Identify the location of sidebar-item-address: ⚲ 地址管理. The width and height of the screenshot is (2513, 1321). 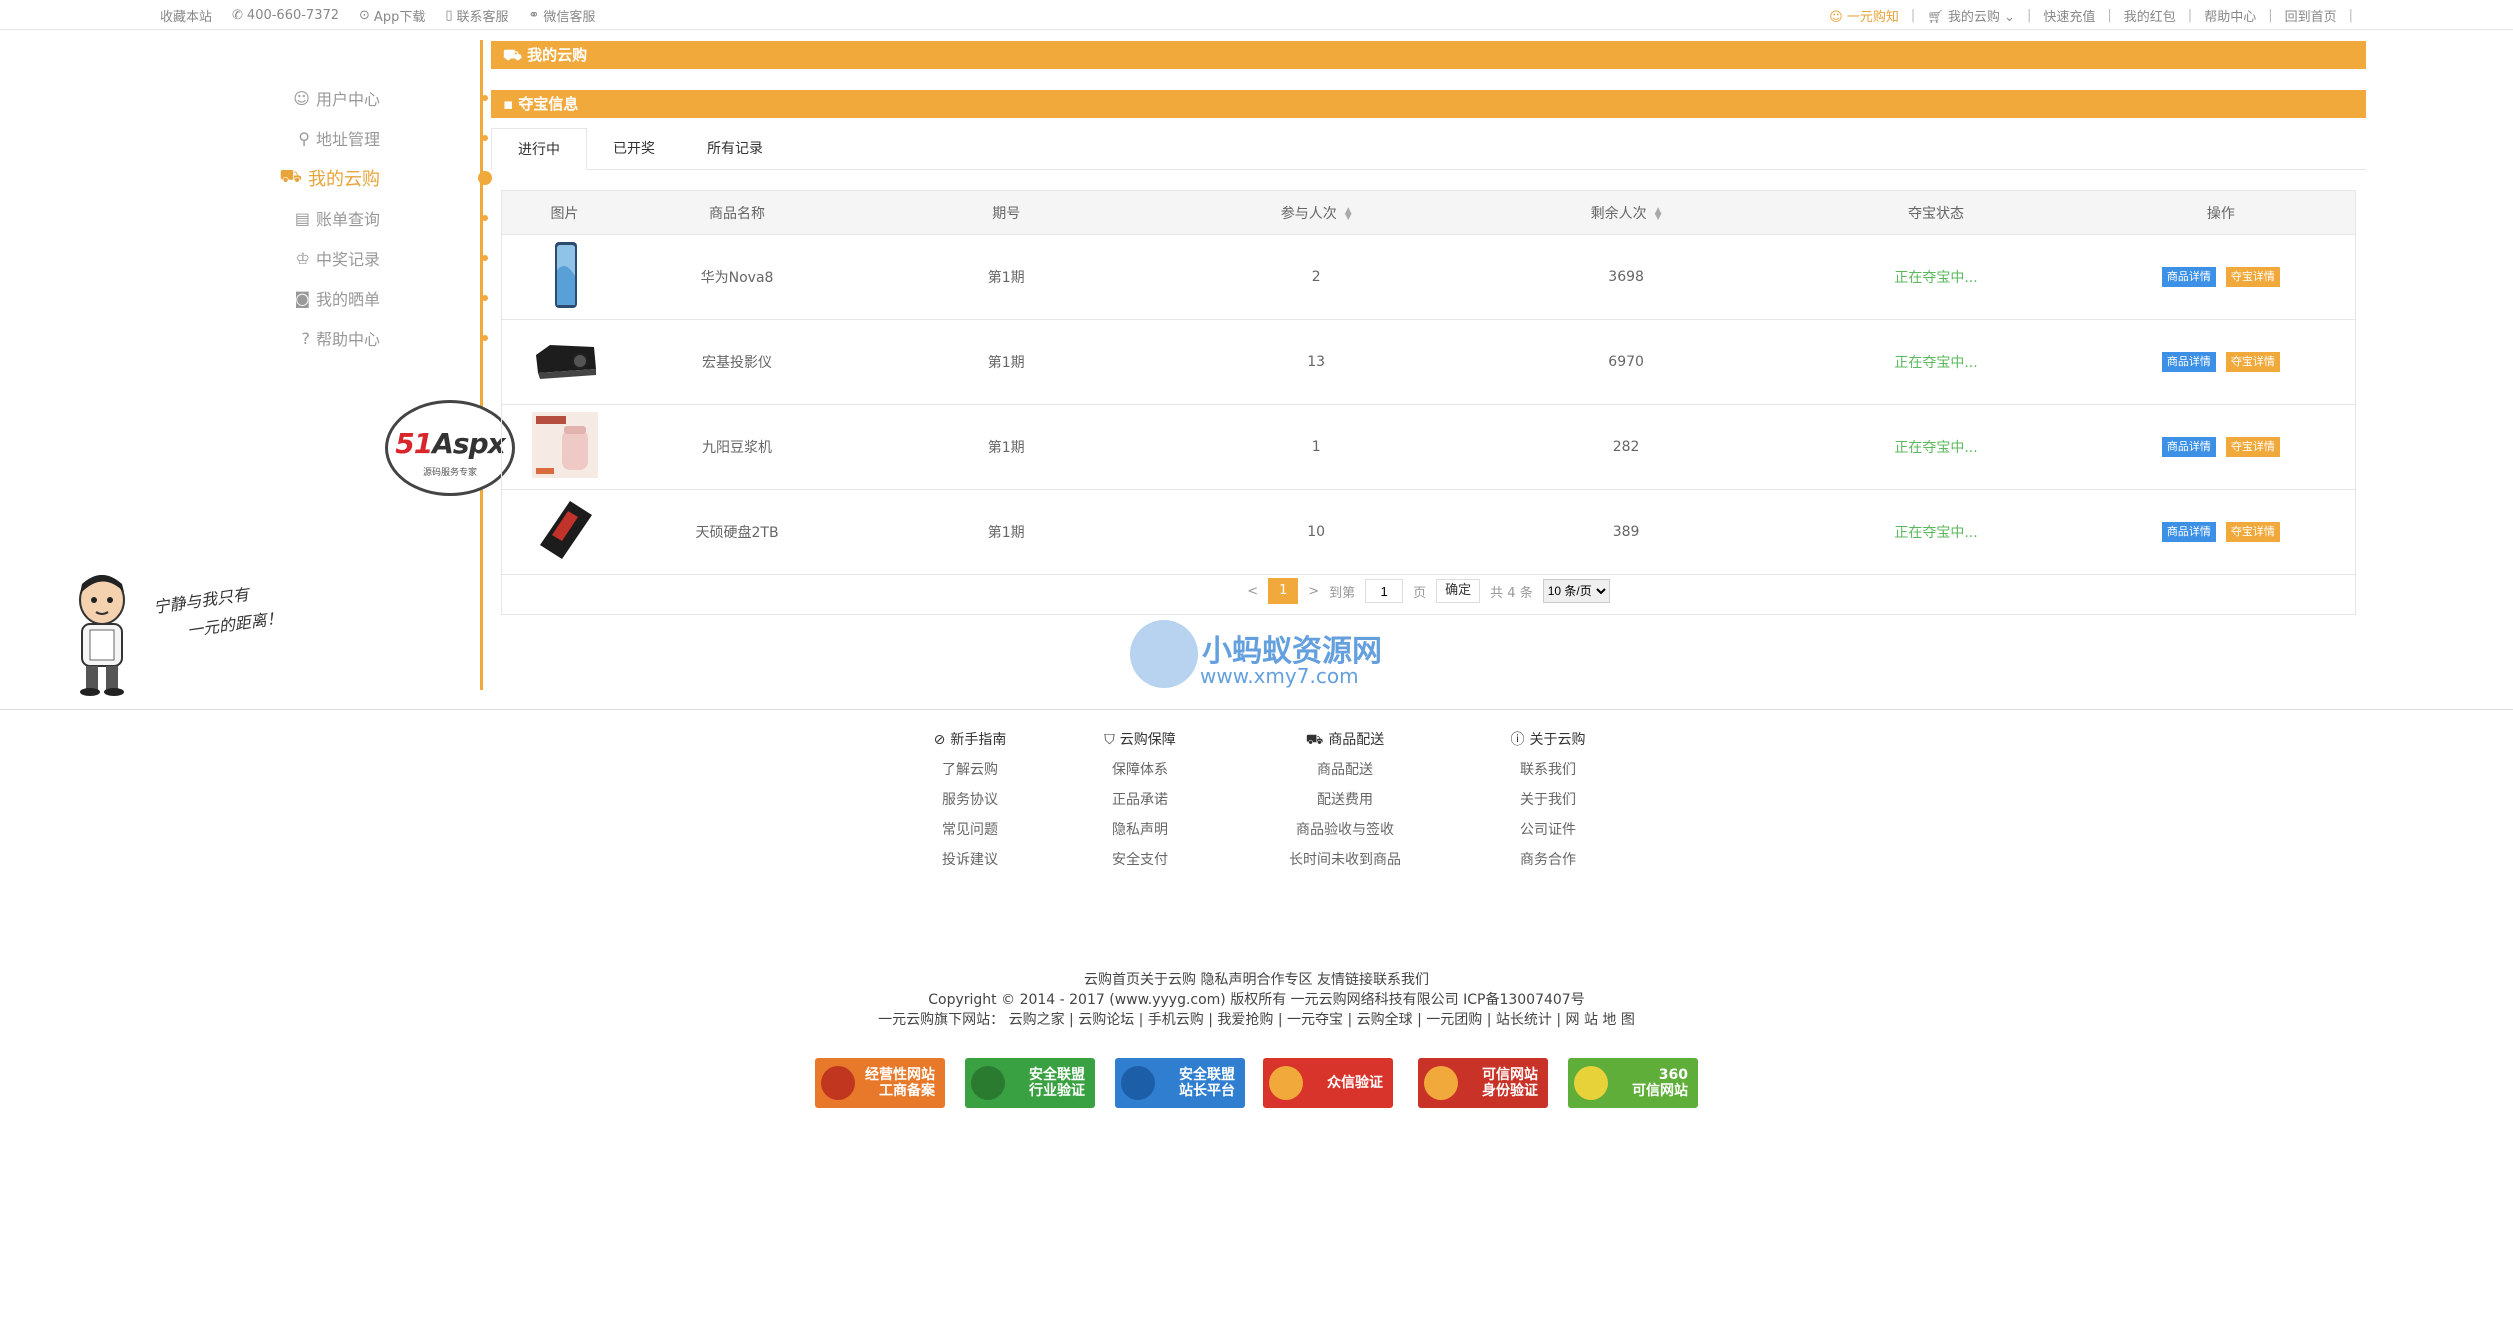
(374, 138).